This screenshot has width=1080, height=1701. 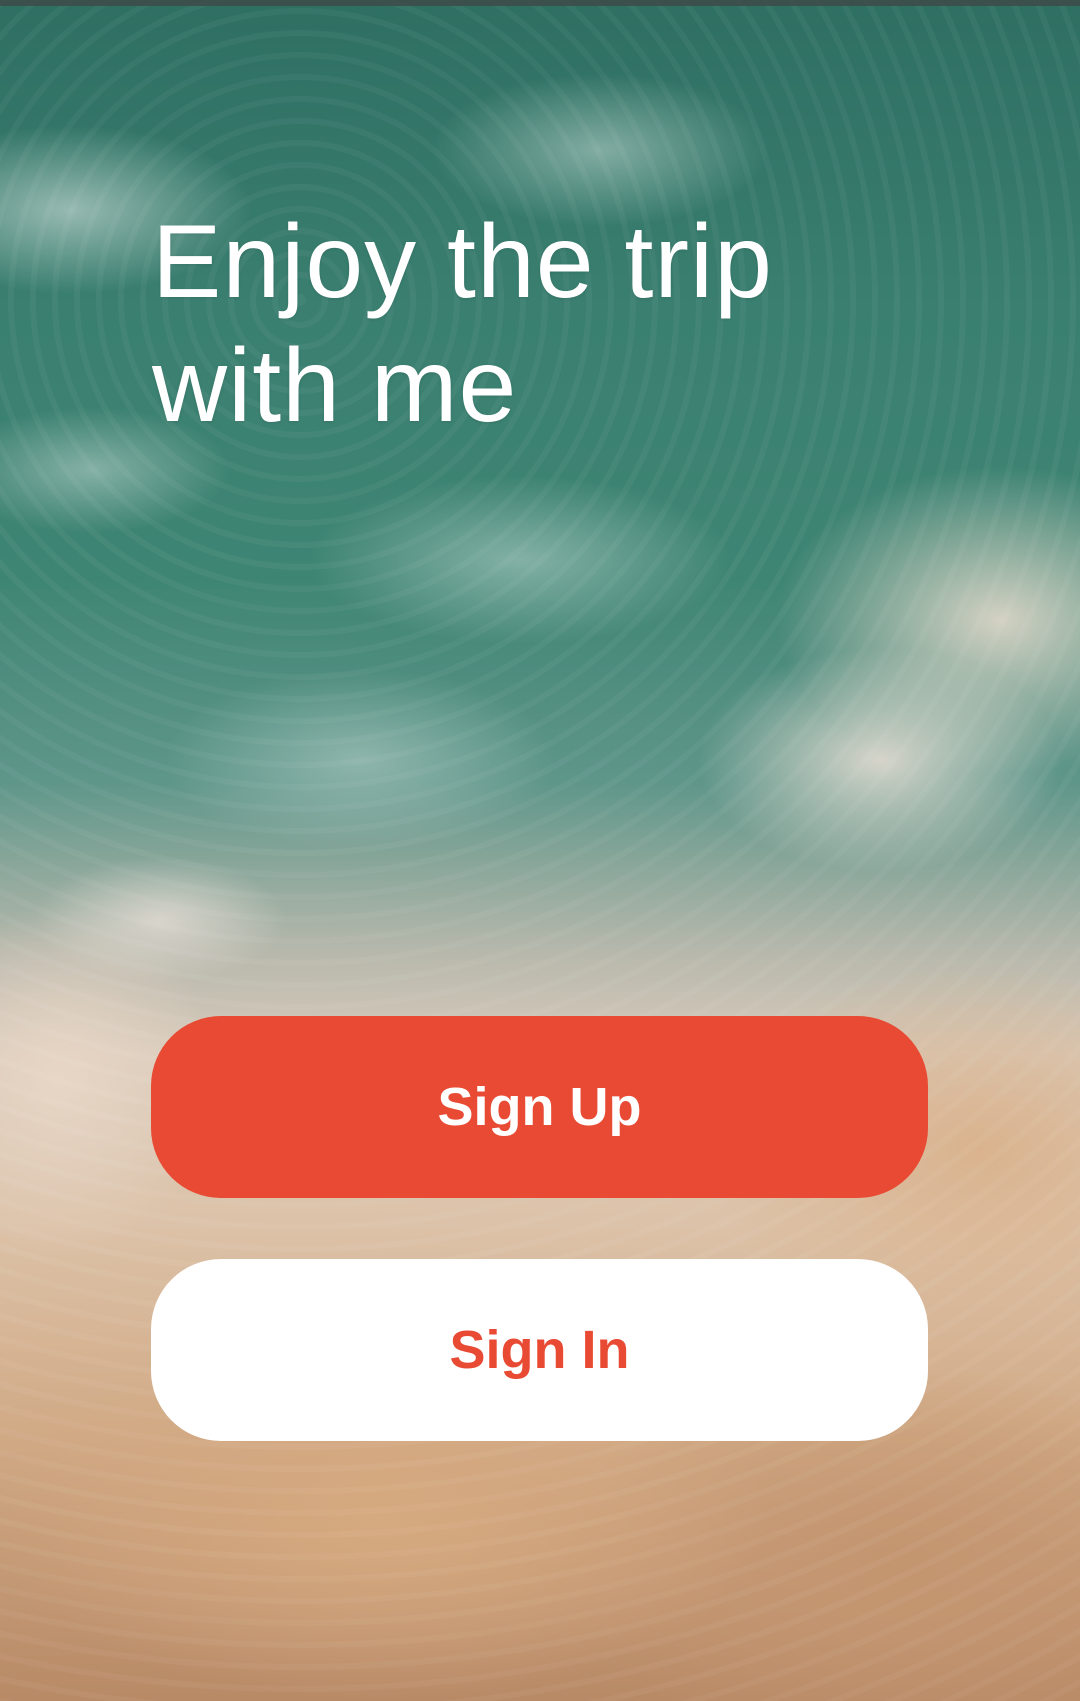 What do you see at coordinates (335, 386) in the screenshot?
I see `headline-line-2: with me` at bounding box center [335, 386].